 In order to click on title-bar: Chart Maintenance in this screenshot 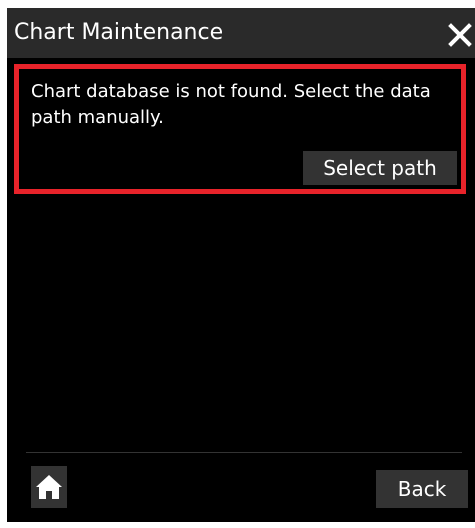, I will do `click(241, 33)`.